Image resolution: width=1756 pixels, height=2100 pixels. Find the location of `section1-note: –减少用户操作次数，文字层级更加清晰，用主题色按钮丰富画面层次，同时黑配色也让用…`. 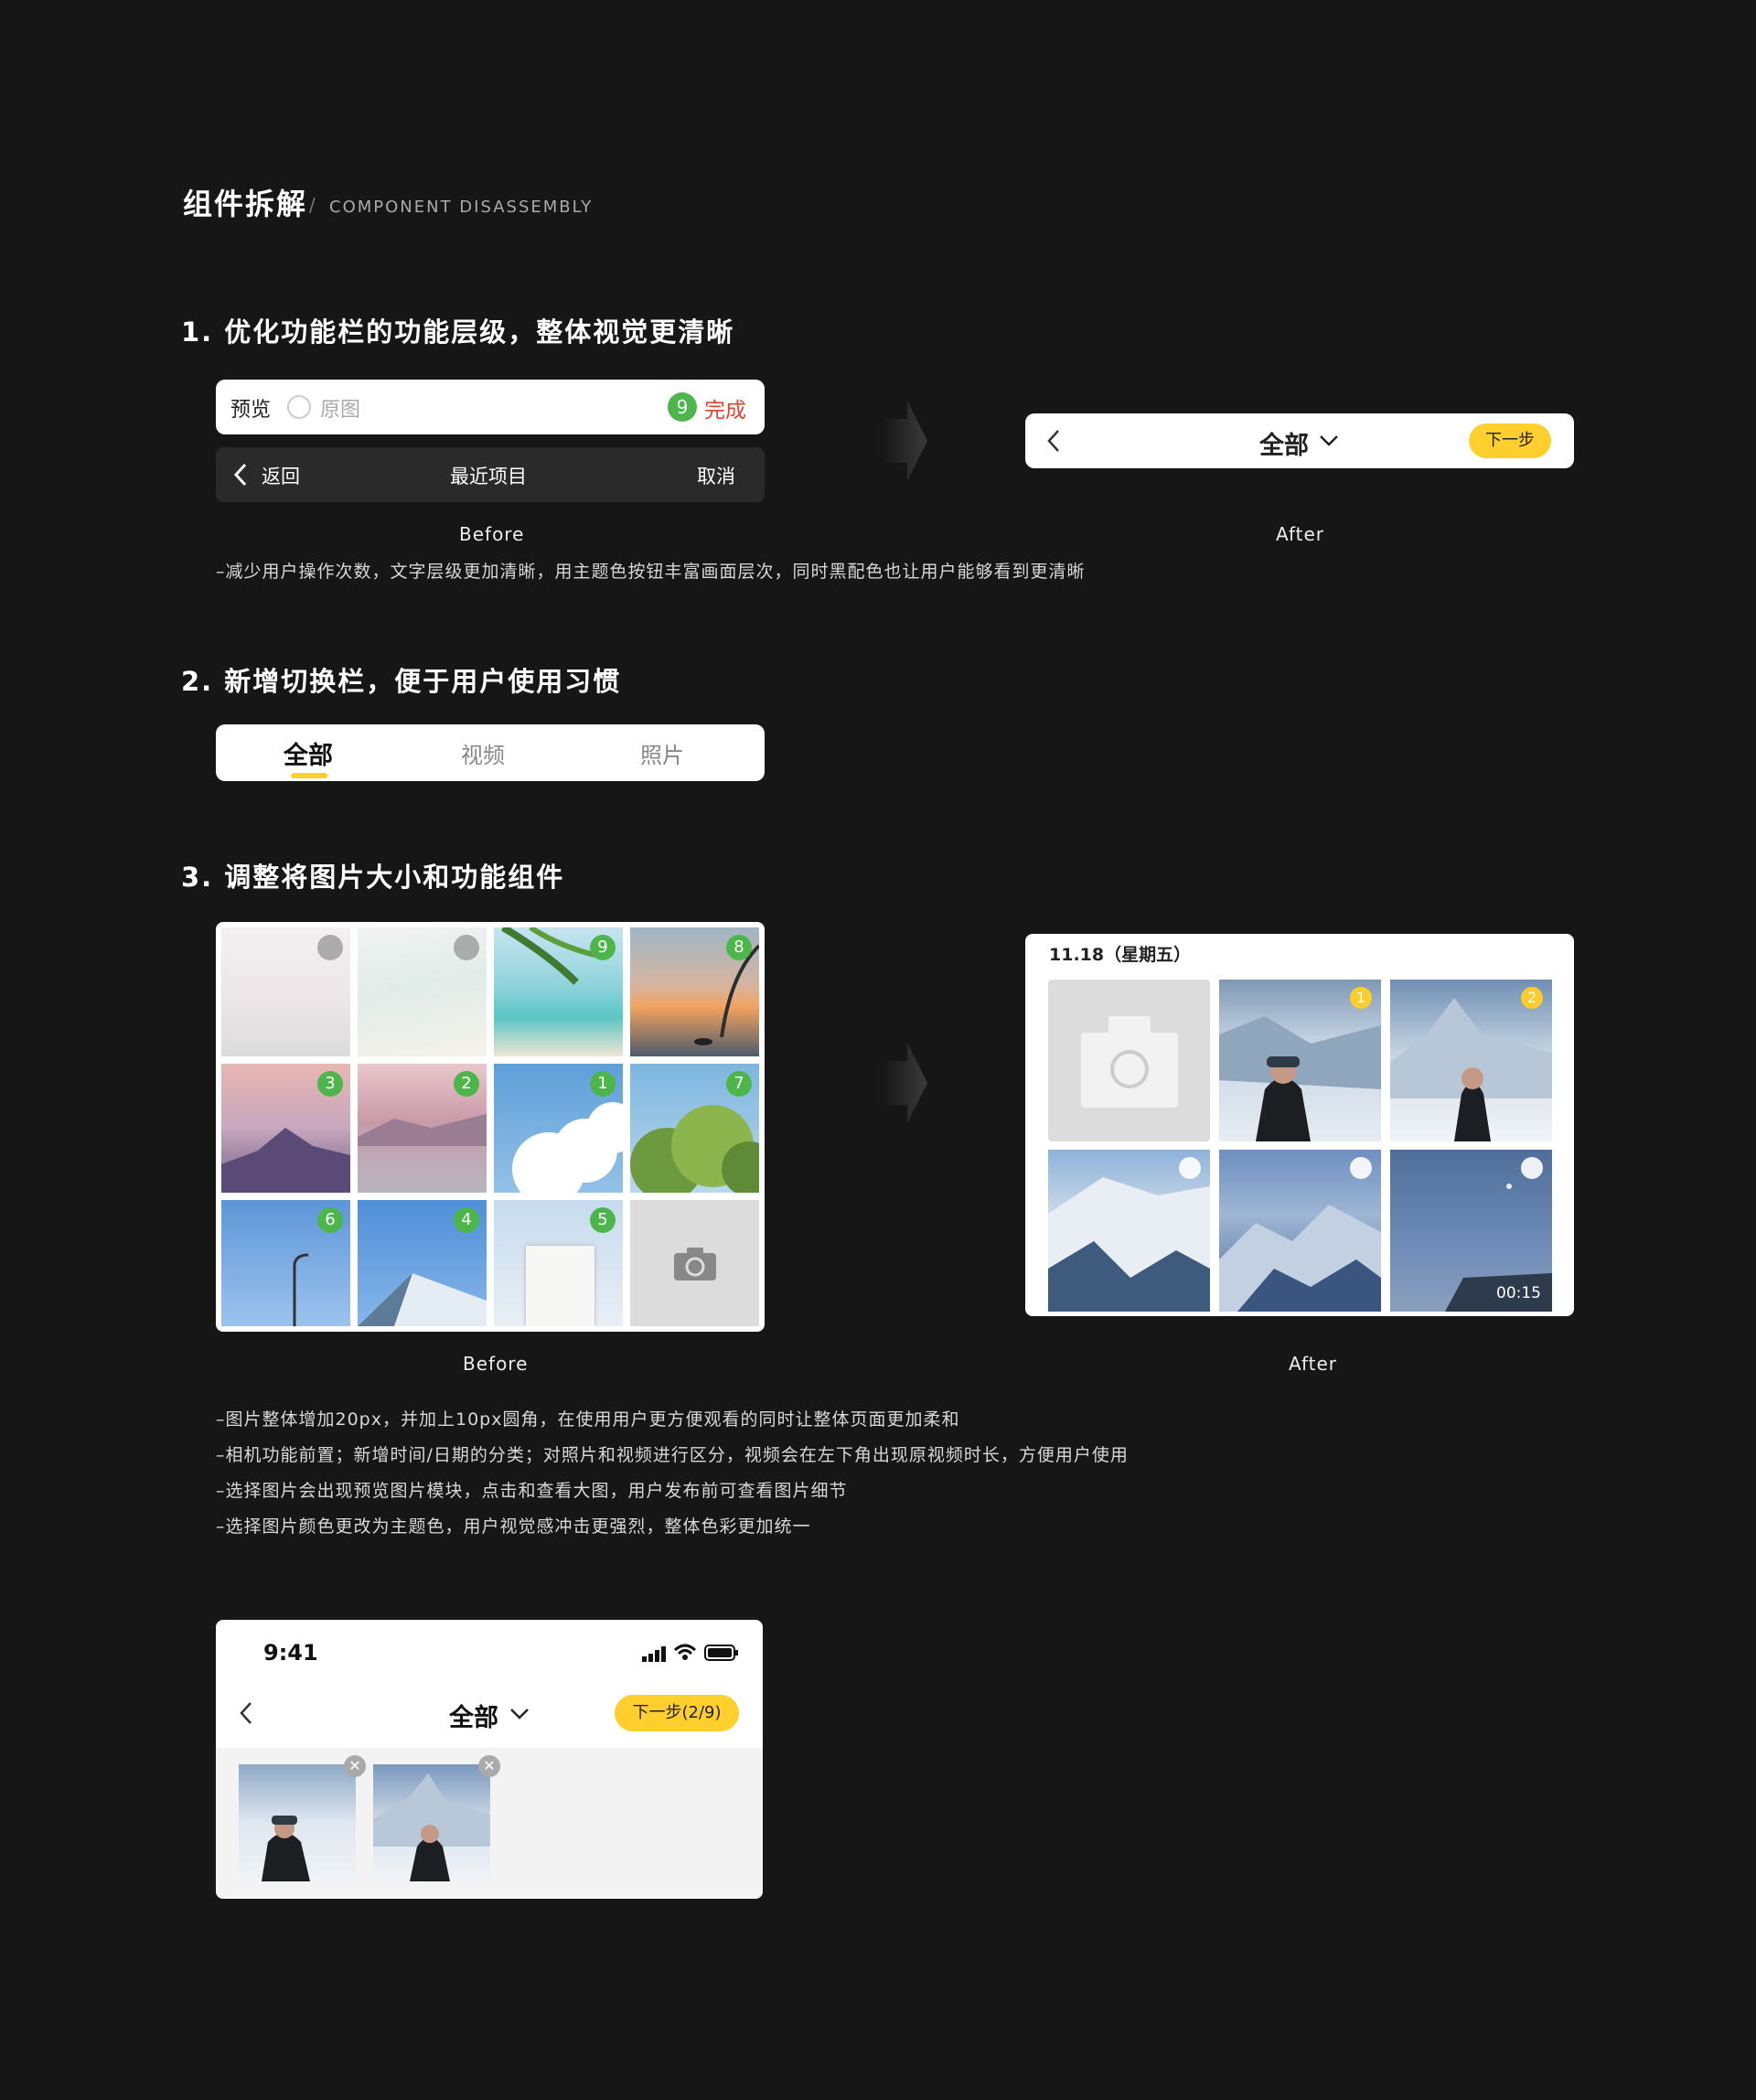

section1-note: –减少用户操作次数，文字层级更加清晰，用主题色按钮丰富画面层次，同时黑配色也让用… is located at coordinates (651, 572).